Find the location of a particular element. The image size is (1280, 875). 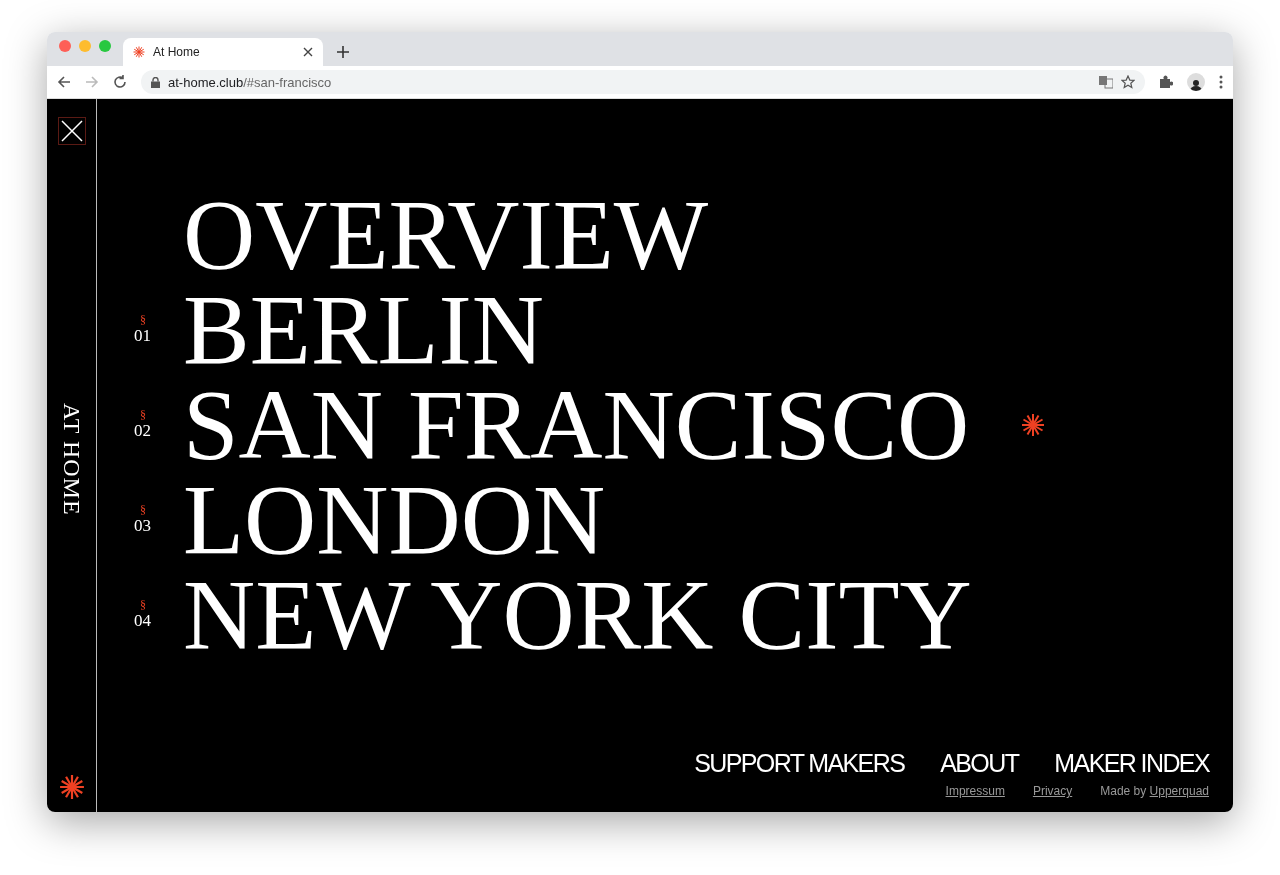

section-number: 02 is located at coordinates (142, 430).